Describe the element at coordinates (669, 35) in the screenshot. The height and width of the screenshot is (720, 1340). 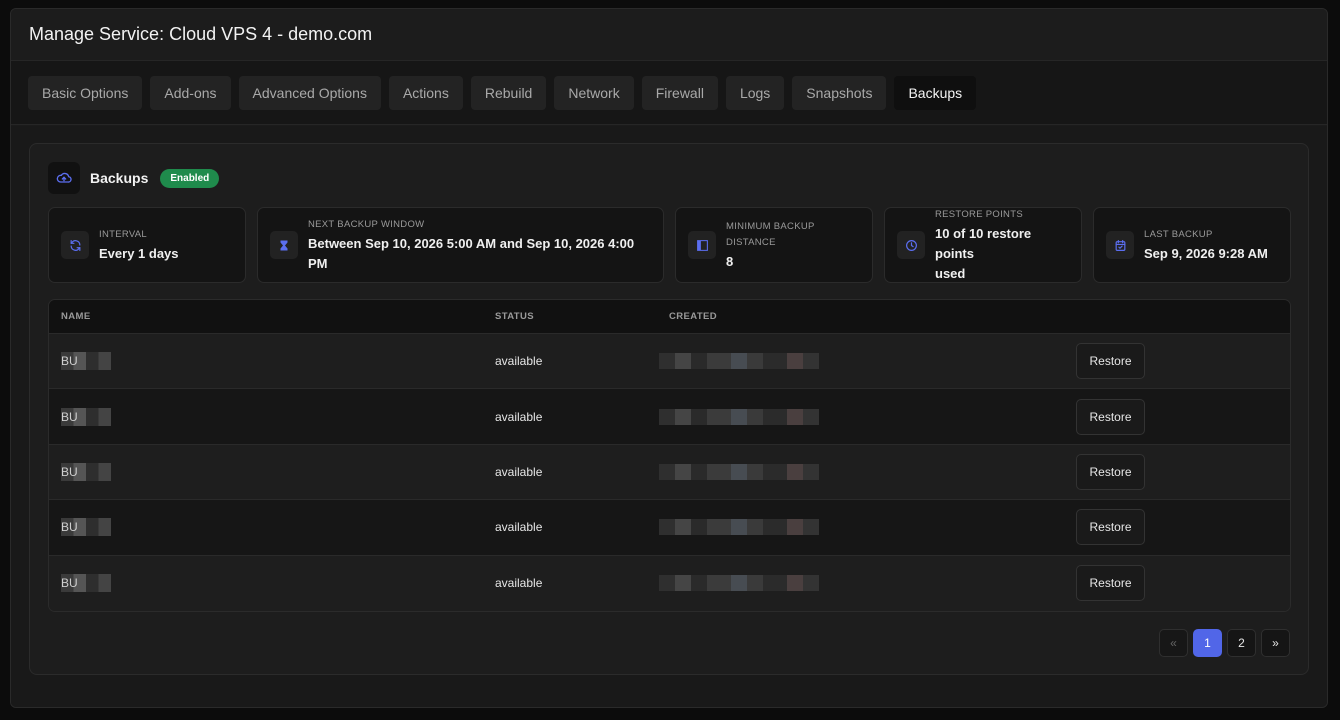
I see `page-title: Manage Service: Cloud VPS 4 - demo.com` at that location.